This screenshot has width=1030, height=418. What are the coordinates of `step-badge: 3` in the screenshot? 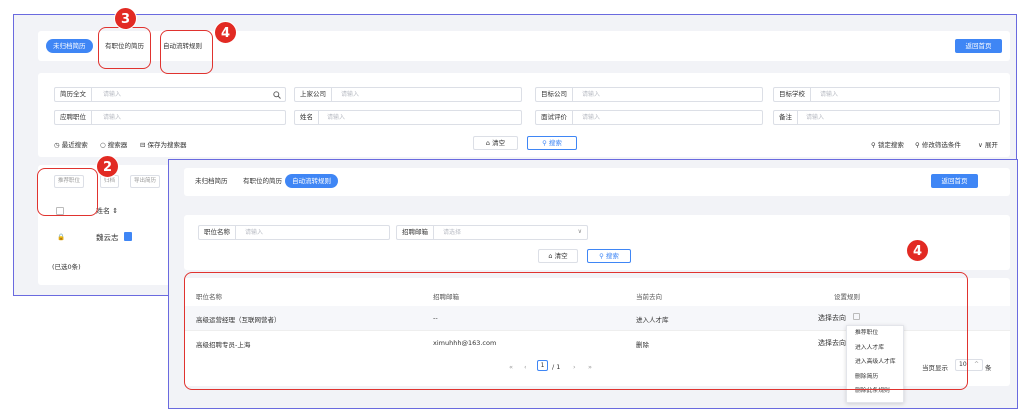 It's located at (125, 18).